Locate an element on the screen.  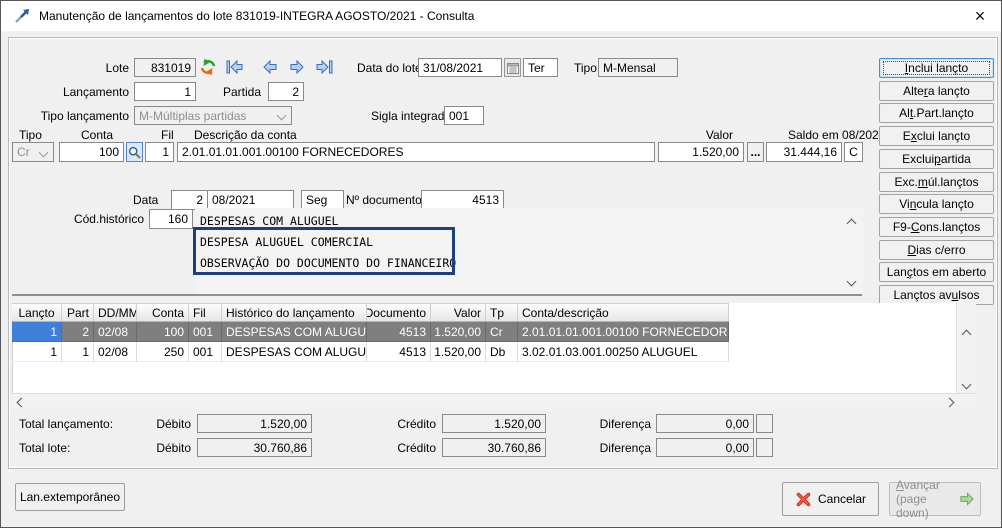
table-cell: 3.02.01.03.001.00250 ALUGUEL is located at coordinates (623, 352).